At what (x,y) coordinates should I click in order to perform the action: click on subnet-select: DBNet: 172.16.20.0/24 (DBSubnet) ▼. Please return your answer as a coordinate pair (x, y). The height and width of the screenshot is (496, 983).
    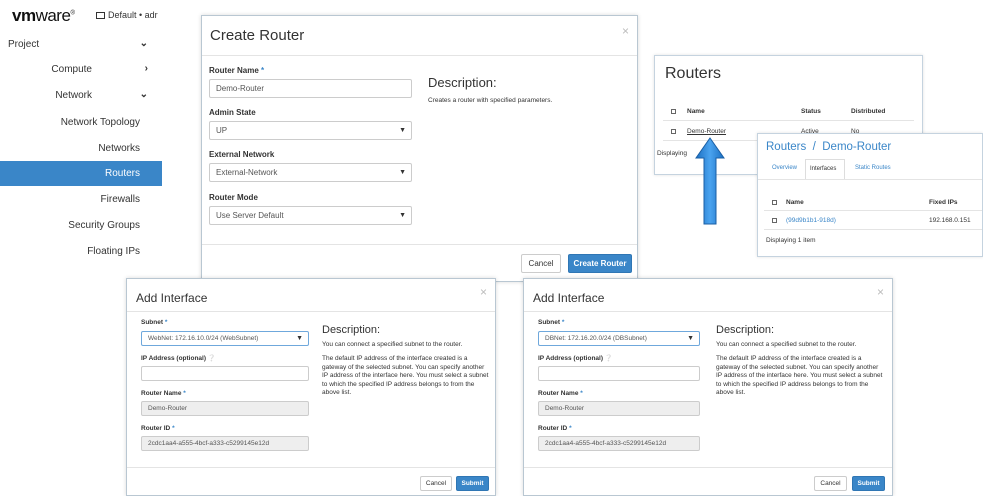
    Looking at the image, I should click on (619, 338).